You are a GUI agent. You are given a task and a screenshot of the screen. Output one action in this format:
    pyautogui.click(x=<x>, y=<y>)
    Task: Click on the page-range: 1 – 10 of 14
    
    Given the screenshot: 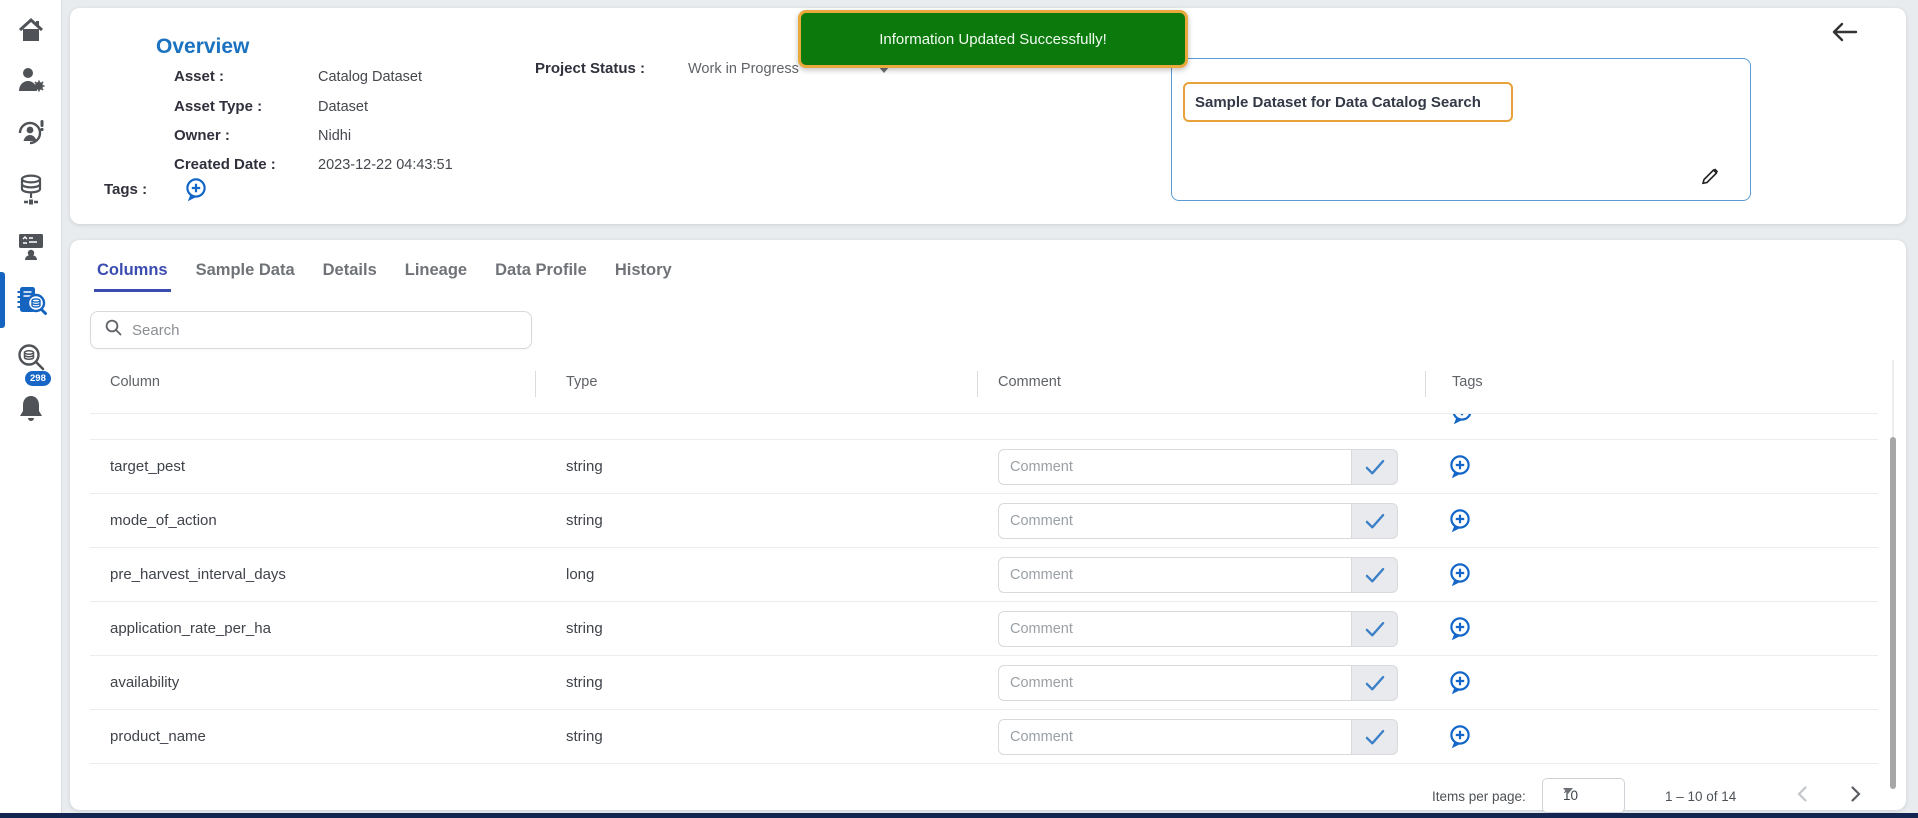 What is the action you would take?
    pyautogui.click(x=1701, y=796)
    